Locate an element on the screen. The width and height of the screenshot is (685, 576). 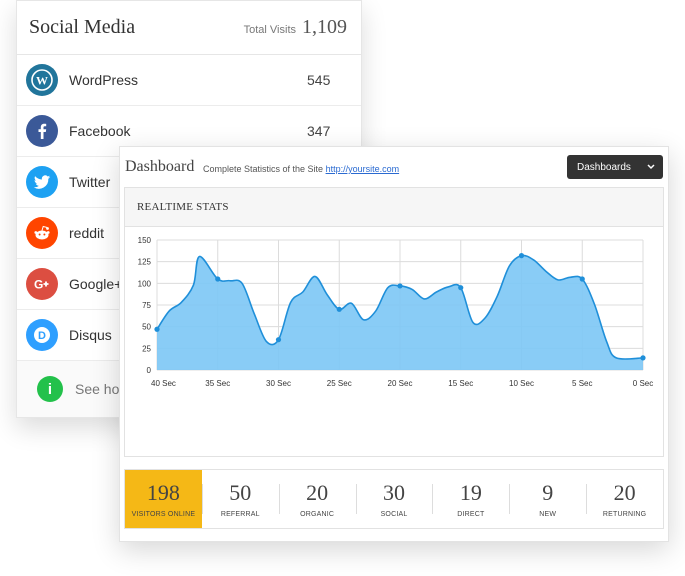
stat-label: VISITORS ONLINE is located at coordinates (163, 514).